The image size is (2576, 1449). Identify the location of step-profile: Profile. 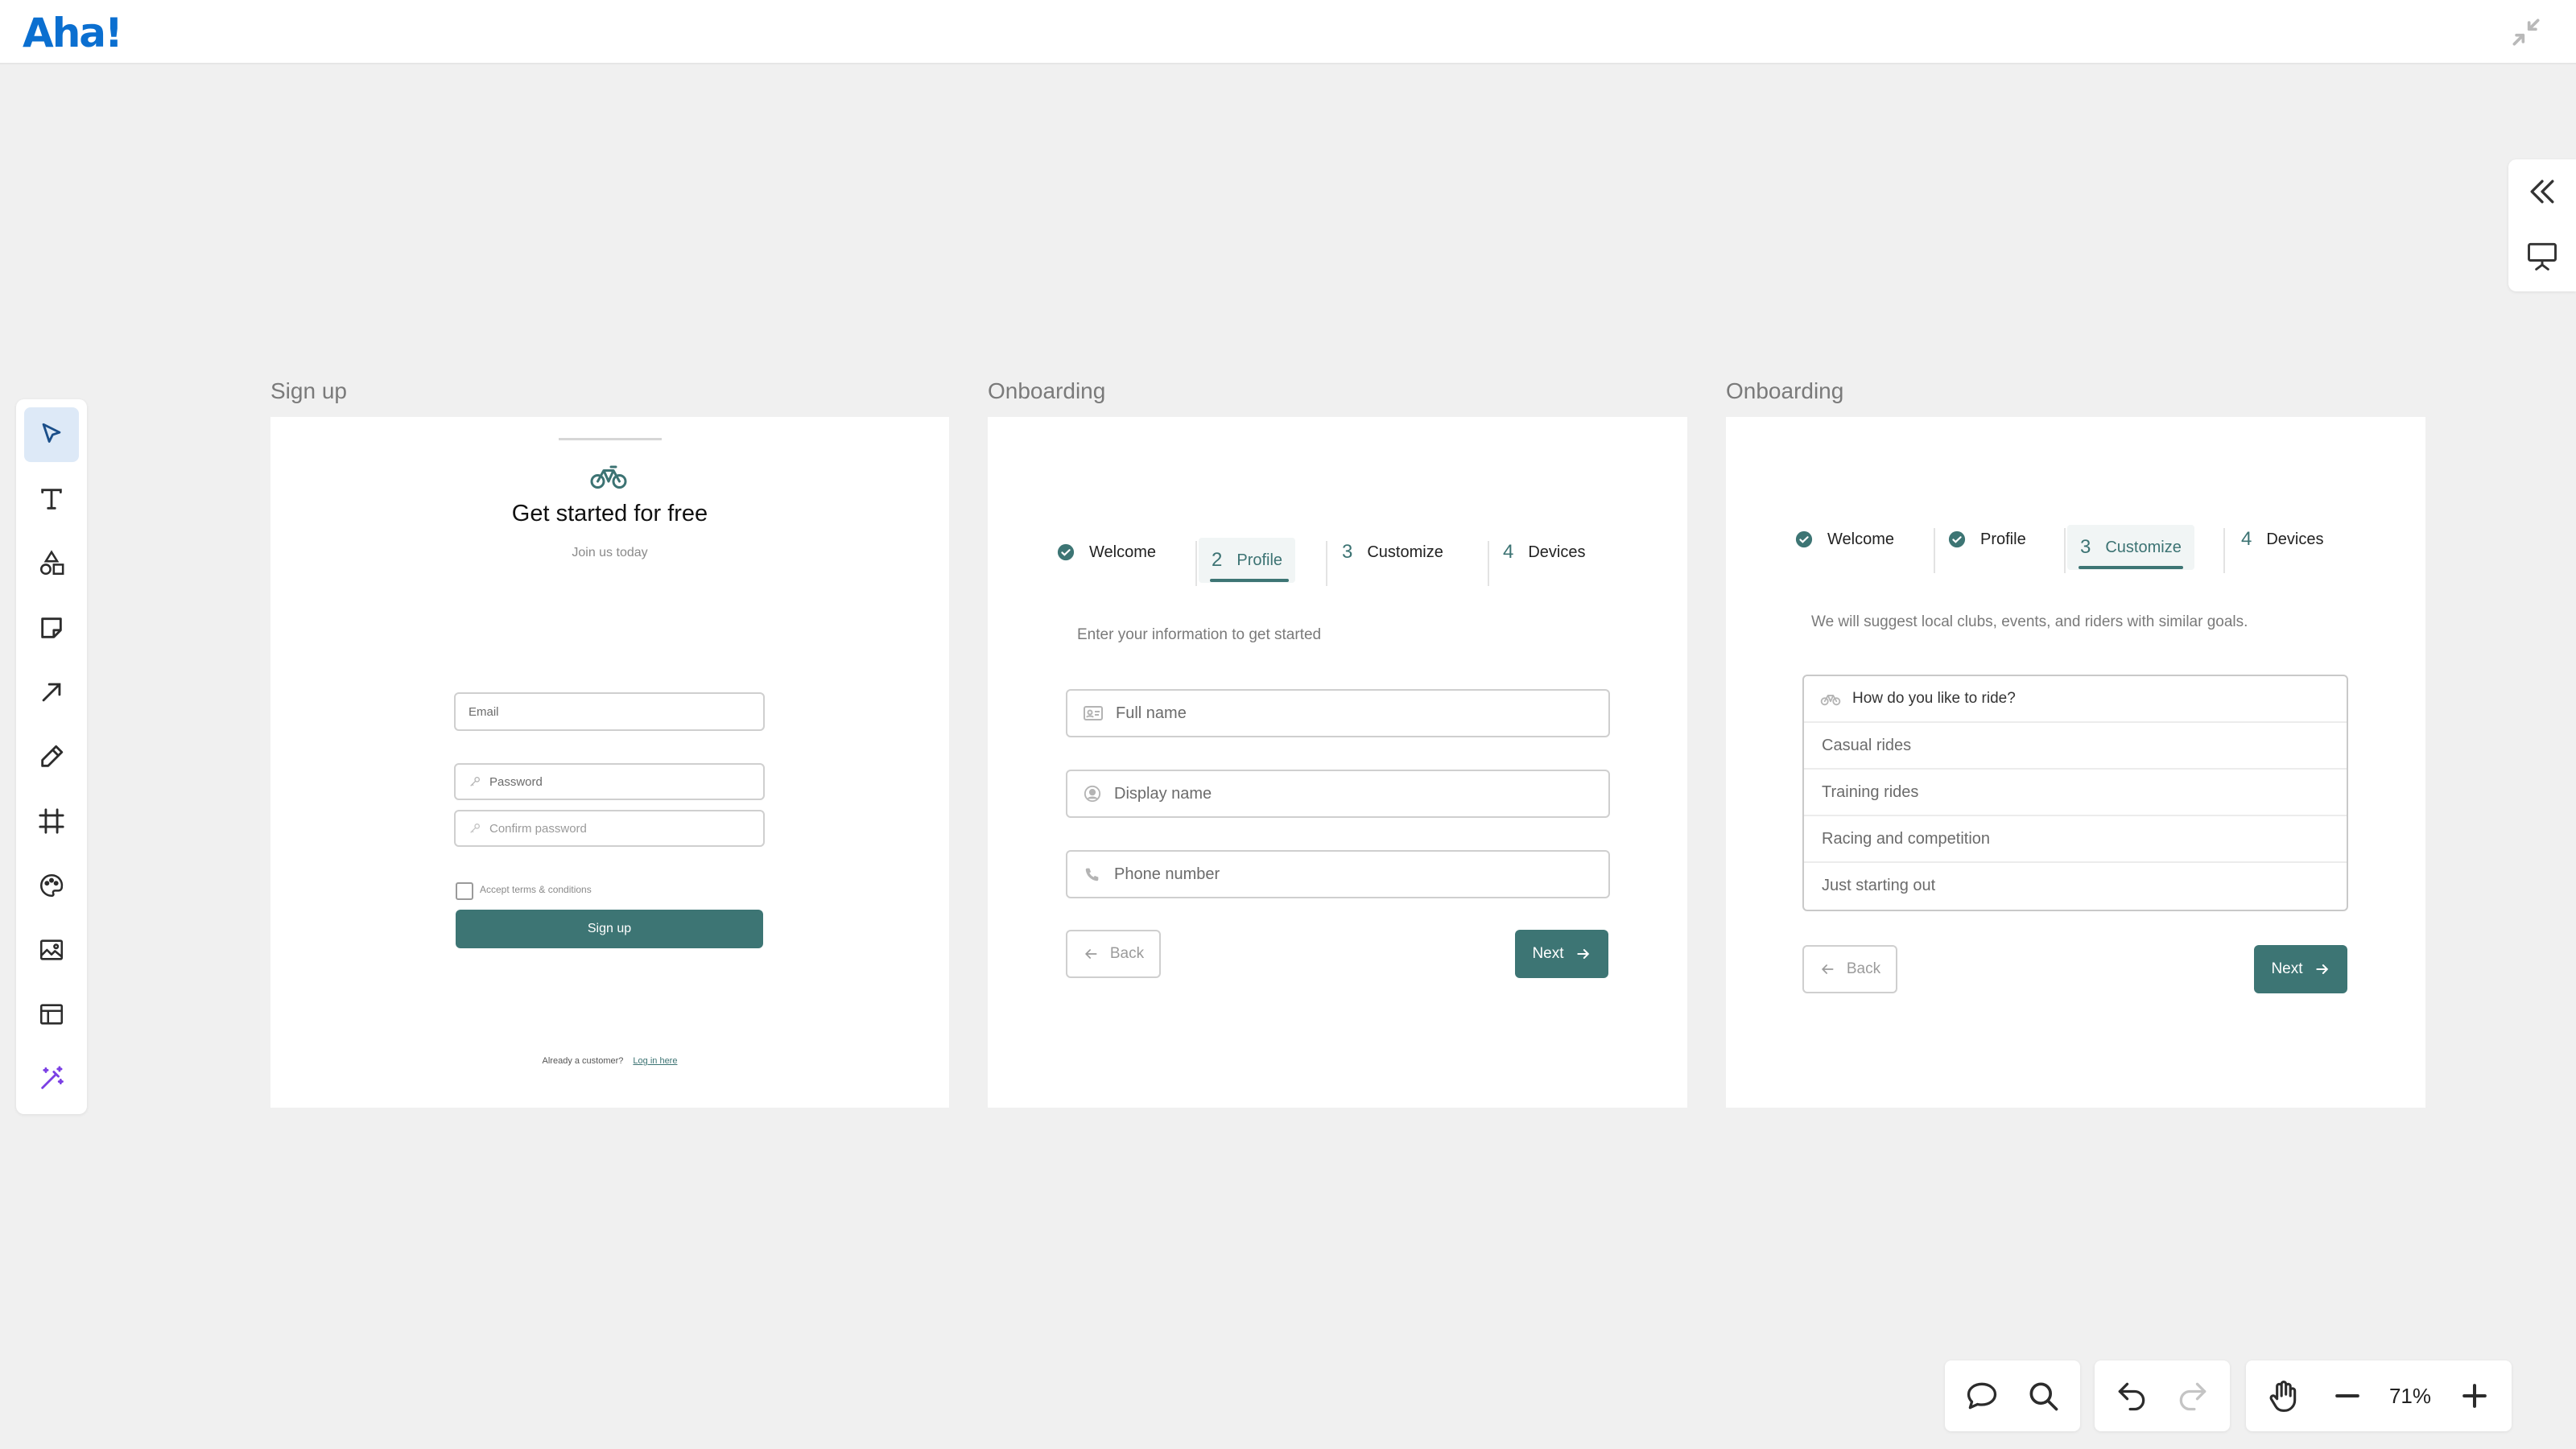
(1987, 539).